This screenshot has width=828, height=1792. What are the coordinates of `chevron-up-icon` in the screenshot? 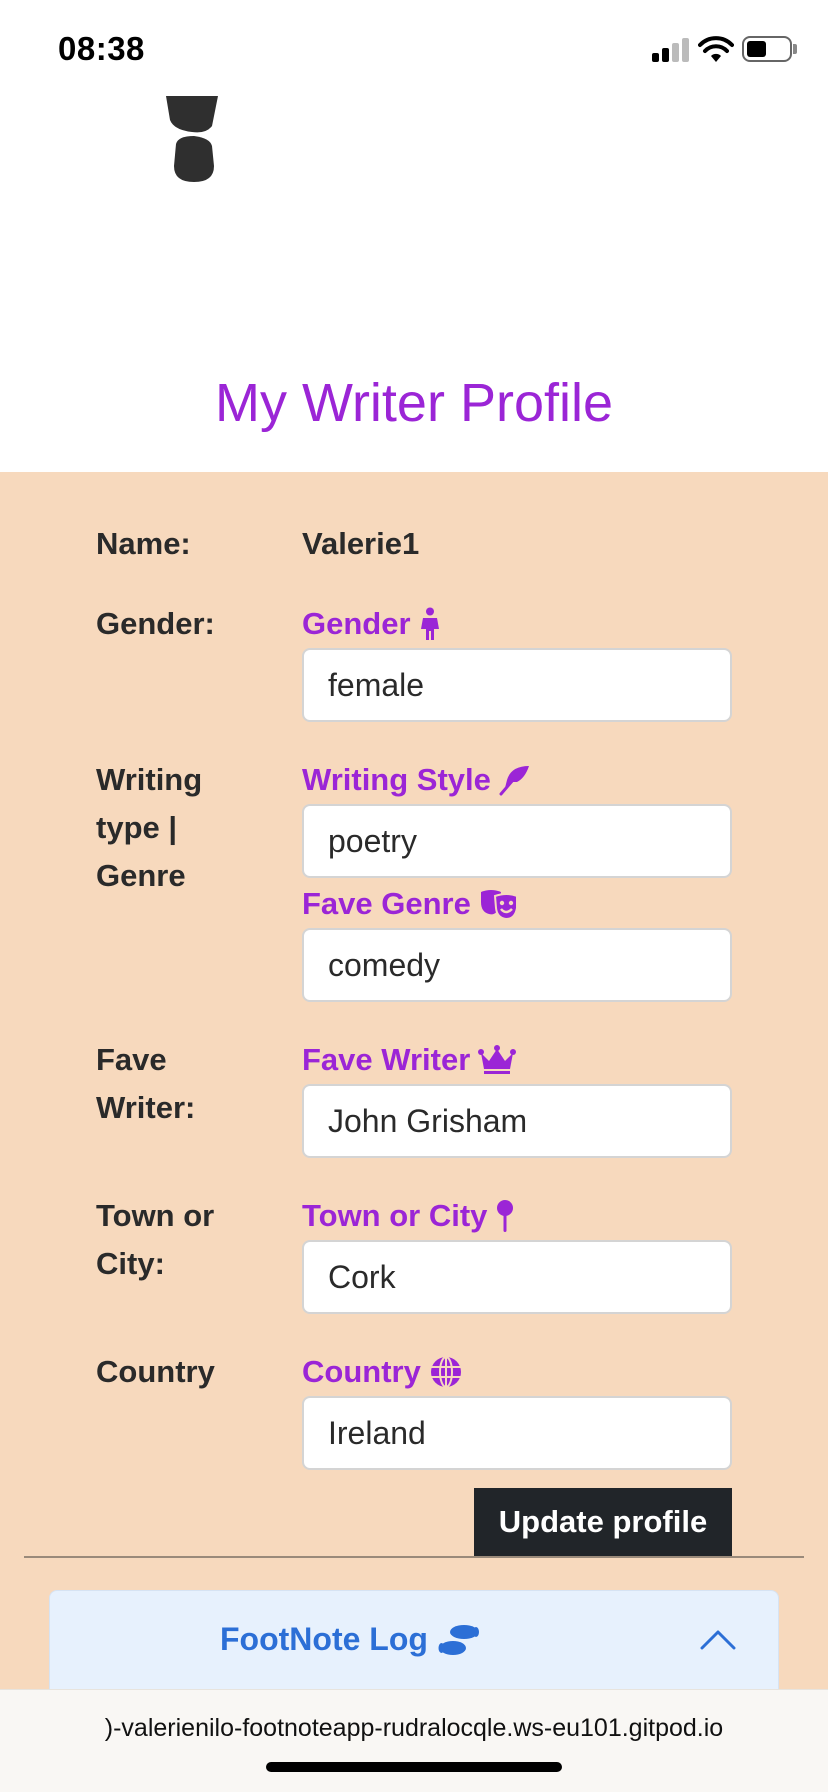 It's located at (718, 1639).